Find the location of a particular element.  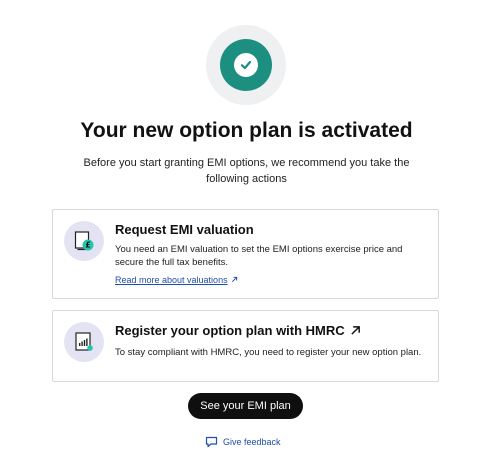

give-feedback-label: Give feedback is located at coordinates (252, 442).